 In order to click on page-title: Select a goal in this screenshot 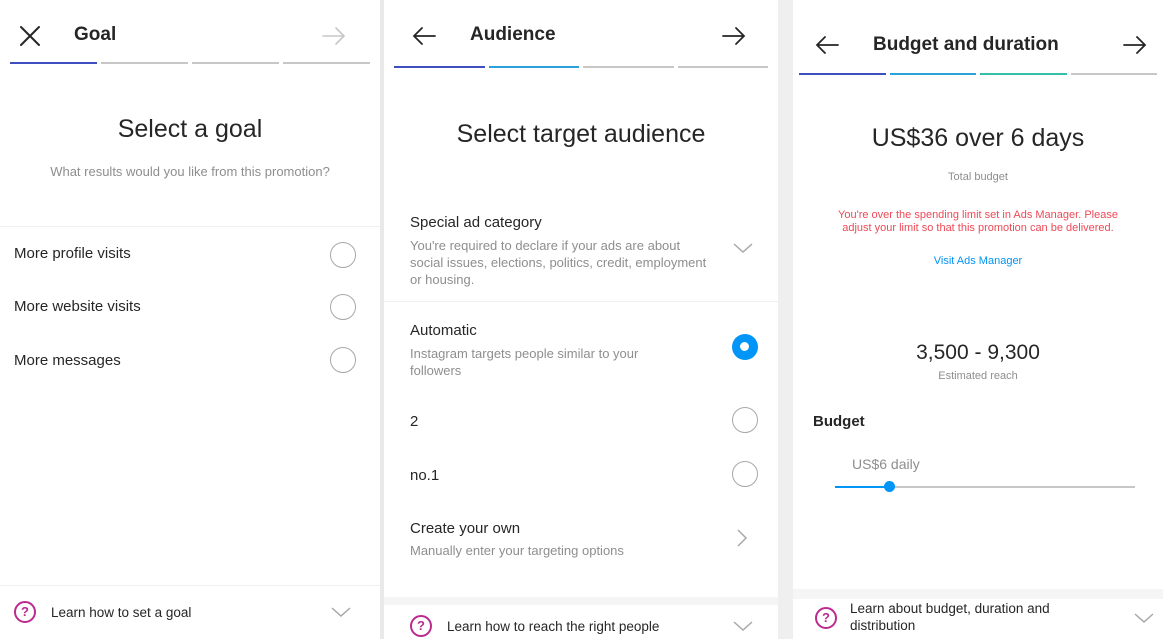, I will do `click(190, 129)`.